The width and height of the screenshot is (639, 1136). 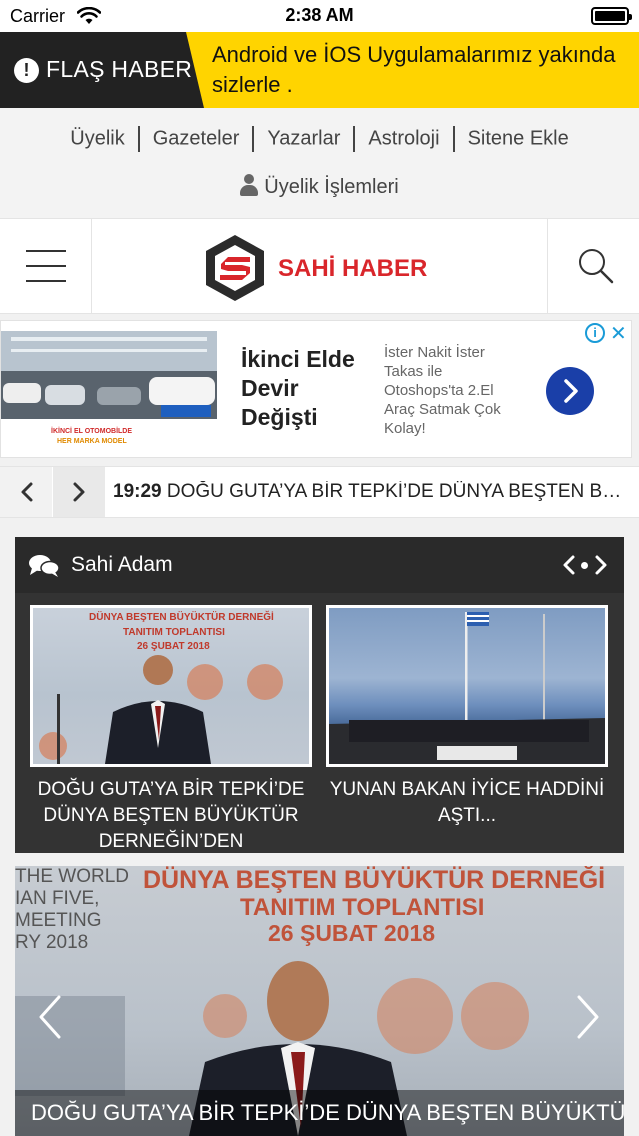 What do you see at coordinates (601, 565) in the screenshot?
I see `widget-next-icon` at bounding box center [601, 565].